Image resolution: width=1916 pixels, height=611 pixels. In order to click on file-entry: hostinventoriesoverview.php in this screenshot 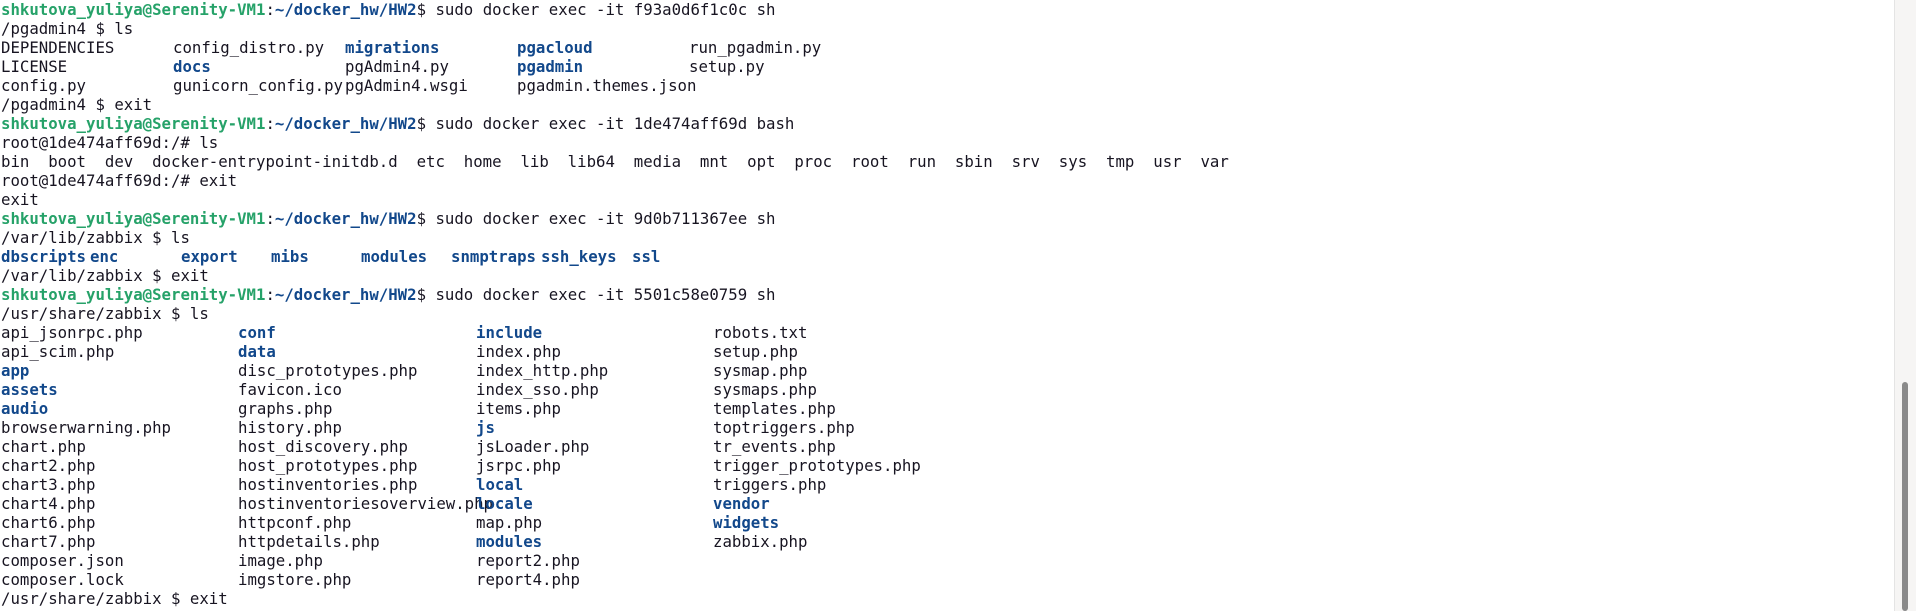, I will do `click(366, 503)`.